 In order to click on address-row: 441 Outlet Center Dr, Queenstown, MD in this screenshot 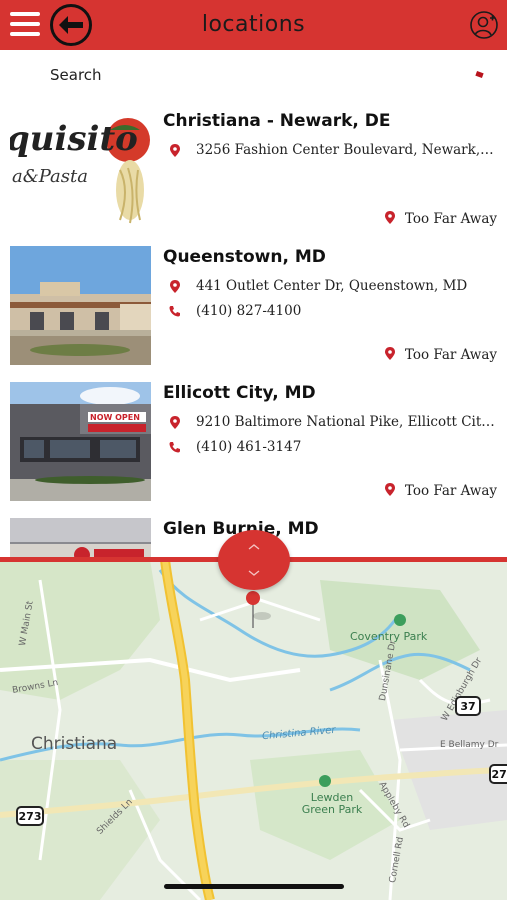, I will do `click(332, 286)`.